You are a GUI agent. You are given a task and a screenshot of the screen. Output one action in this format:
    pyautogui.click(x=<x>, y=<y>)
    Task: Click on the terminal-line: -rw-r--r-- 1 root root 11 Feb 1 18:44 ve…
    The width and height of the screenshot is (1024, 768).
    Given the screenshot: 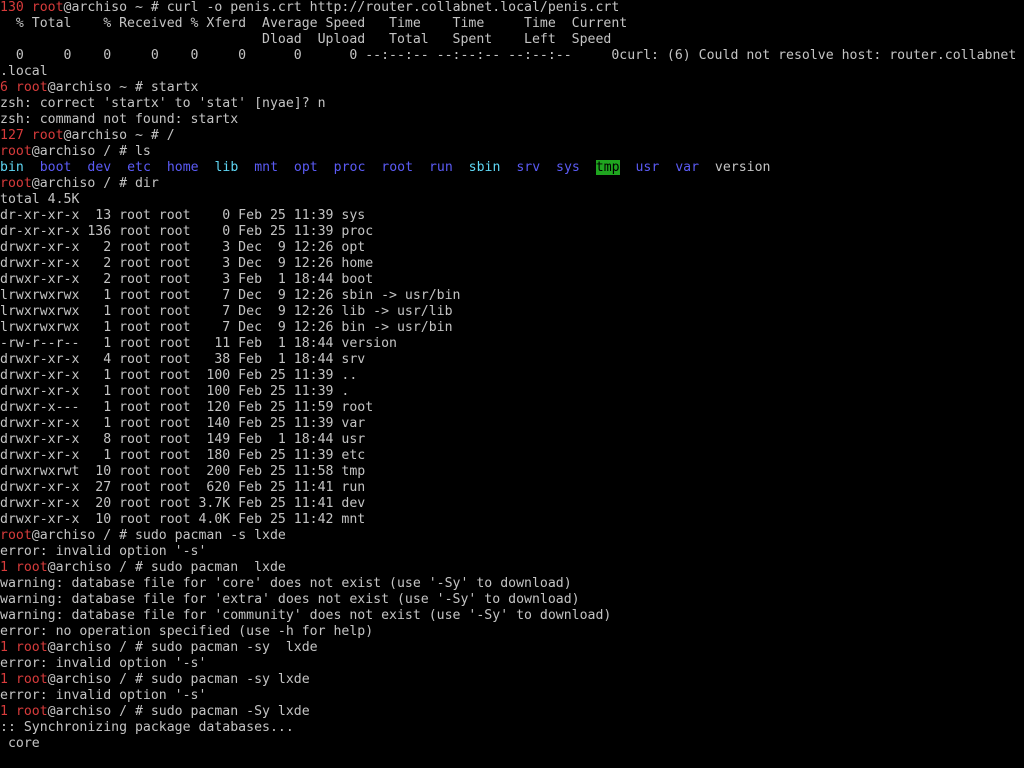 What is the action you would take?
    pyautogui.click(x=512, y=344)
    